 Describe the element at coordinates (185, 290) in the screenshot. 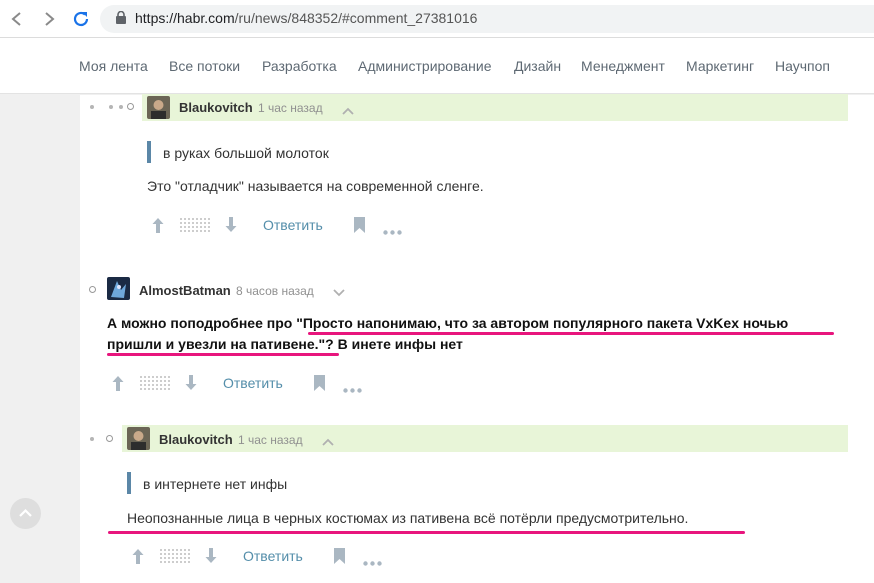

I see `comment-author: AlmostBatman` at that location.